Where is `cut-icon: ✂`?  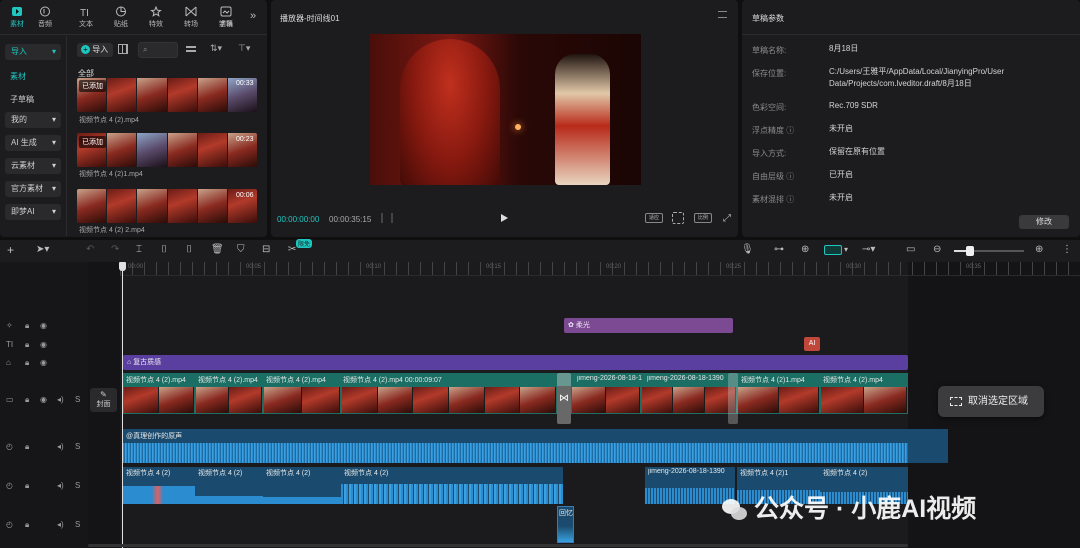
cut-icon: ✂ is located at coordinates (292, 250).